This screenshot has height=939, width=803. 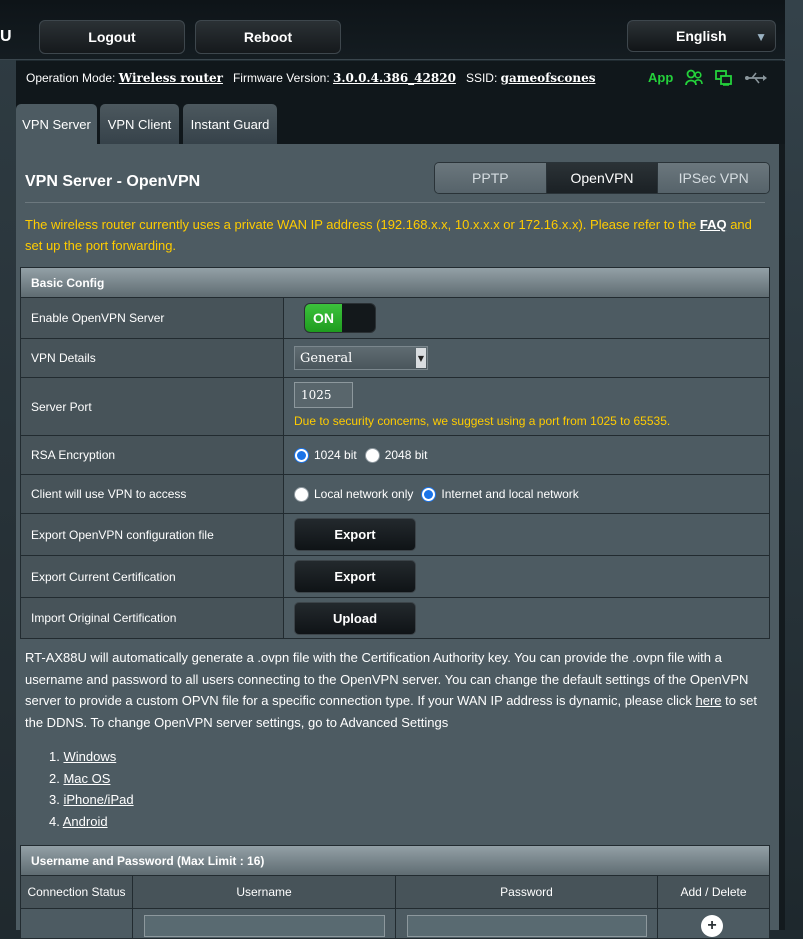 I want to click on protocol-ipsec: IPSec VPN, so click(x=713, y=178).